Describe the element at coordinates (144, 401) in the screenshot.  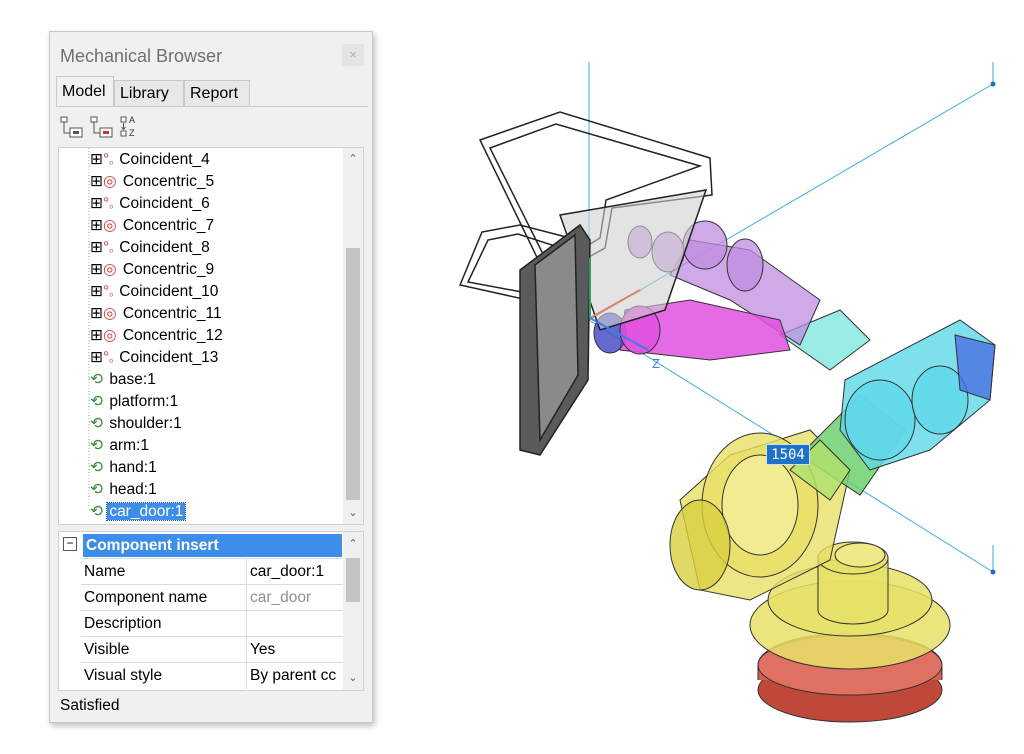
I see `tree-item-label: platform:1` at that location.